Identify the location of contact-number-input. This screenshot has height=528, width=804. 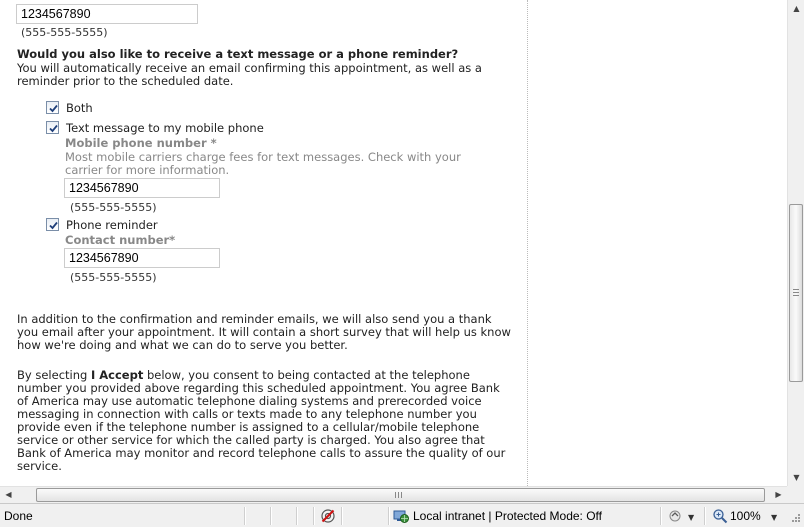
(142, 258).